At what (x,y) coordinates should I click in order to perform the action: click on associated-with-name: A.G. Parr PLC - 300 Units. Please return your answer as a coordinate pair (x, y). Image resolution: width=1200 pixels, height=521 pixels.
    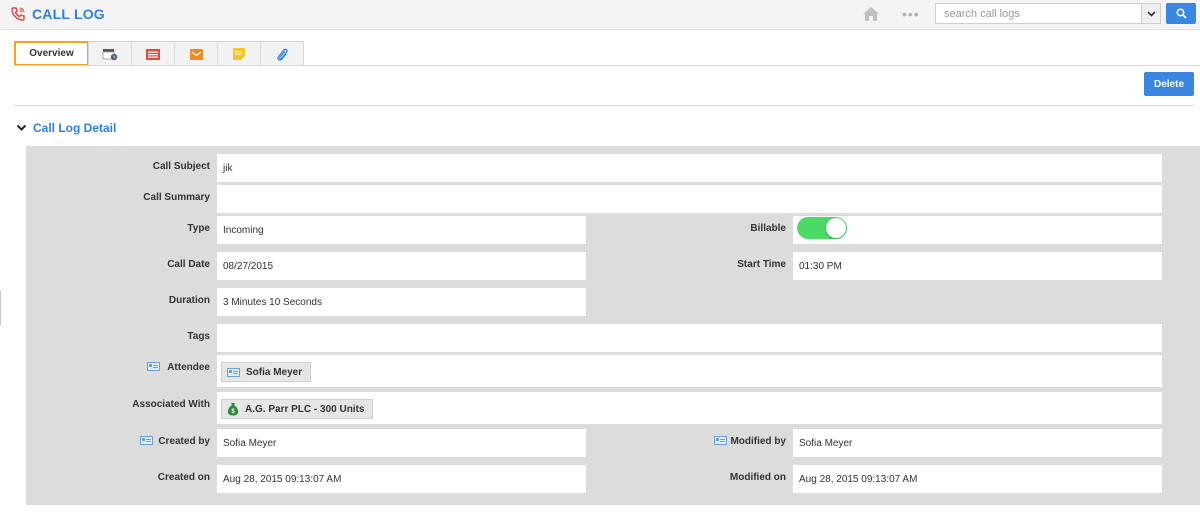
    Looking at the image, I should click on (305, 409).